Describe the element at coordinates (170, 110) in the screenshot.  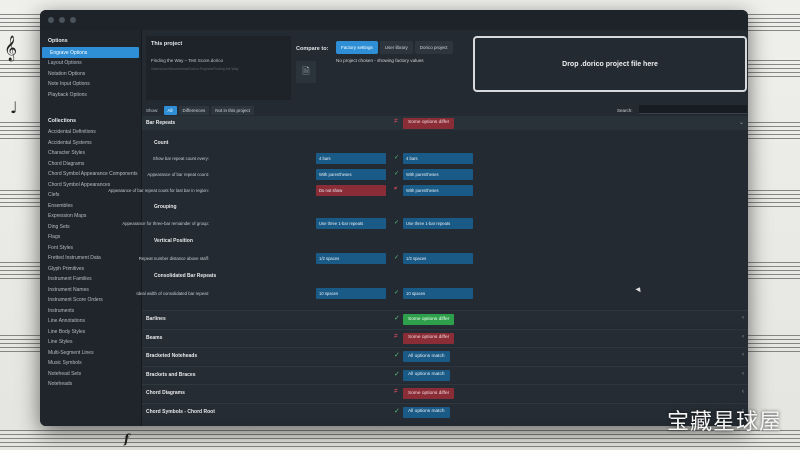
I see `filter-button: All` at that location.